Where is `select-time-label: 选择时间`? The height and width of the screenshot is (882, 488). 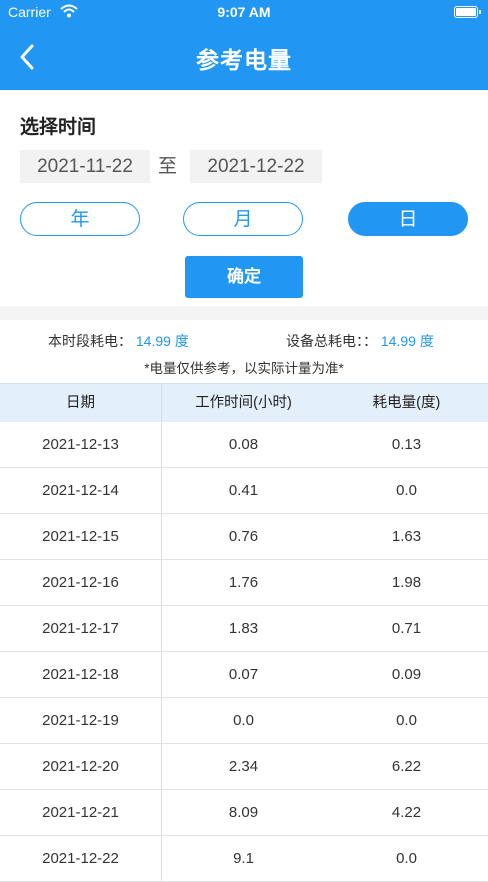 select-time-label: 选择时间 is located at coordinates (58, 127).